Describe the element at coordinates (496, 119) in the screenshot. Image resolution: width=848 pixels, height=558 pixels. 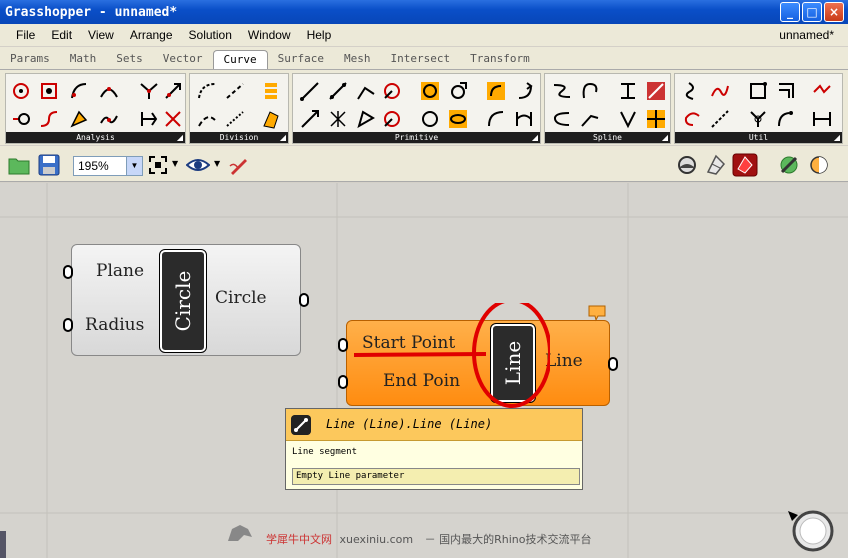
I see `modified-arc-icon` at that location.